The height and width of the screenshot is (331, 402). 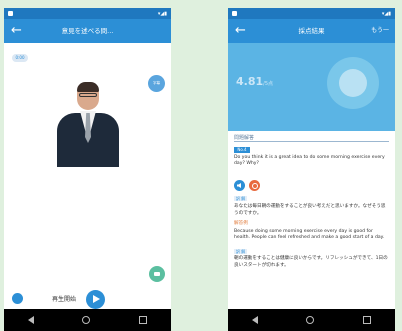 I want to click on retry-button: もう一, so click(x=380, y=31).